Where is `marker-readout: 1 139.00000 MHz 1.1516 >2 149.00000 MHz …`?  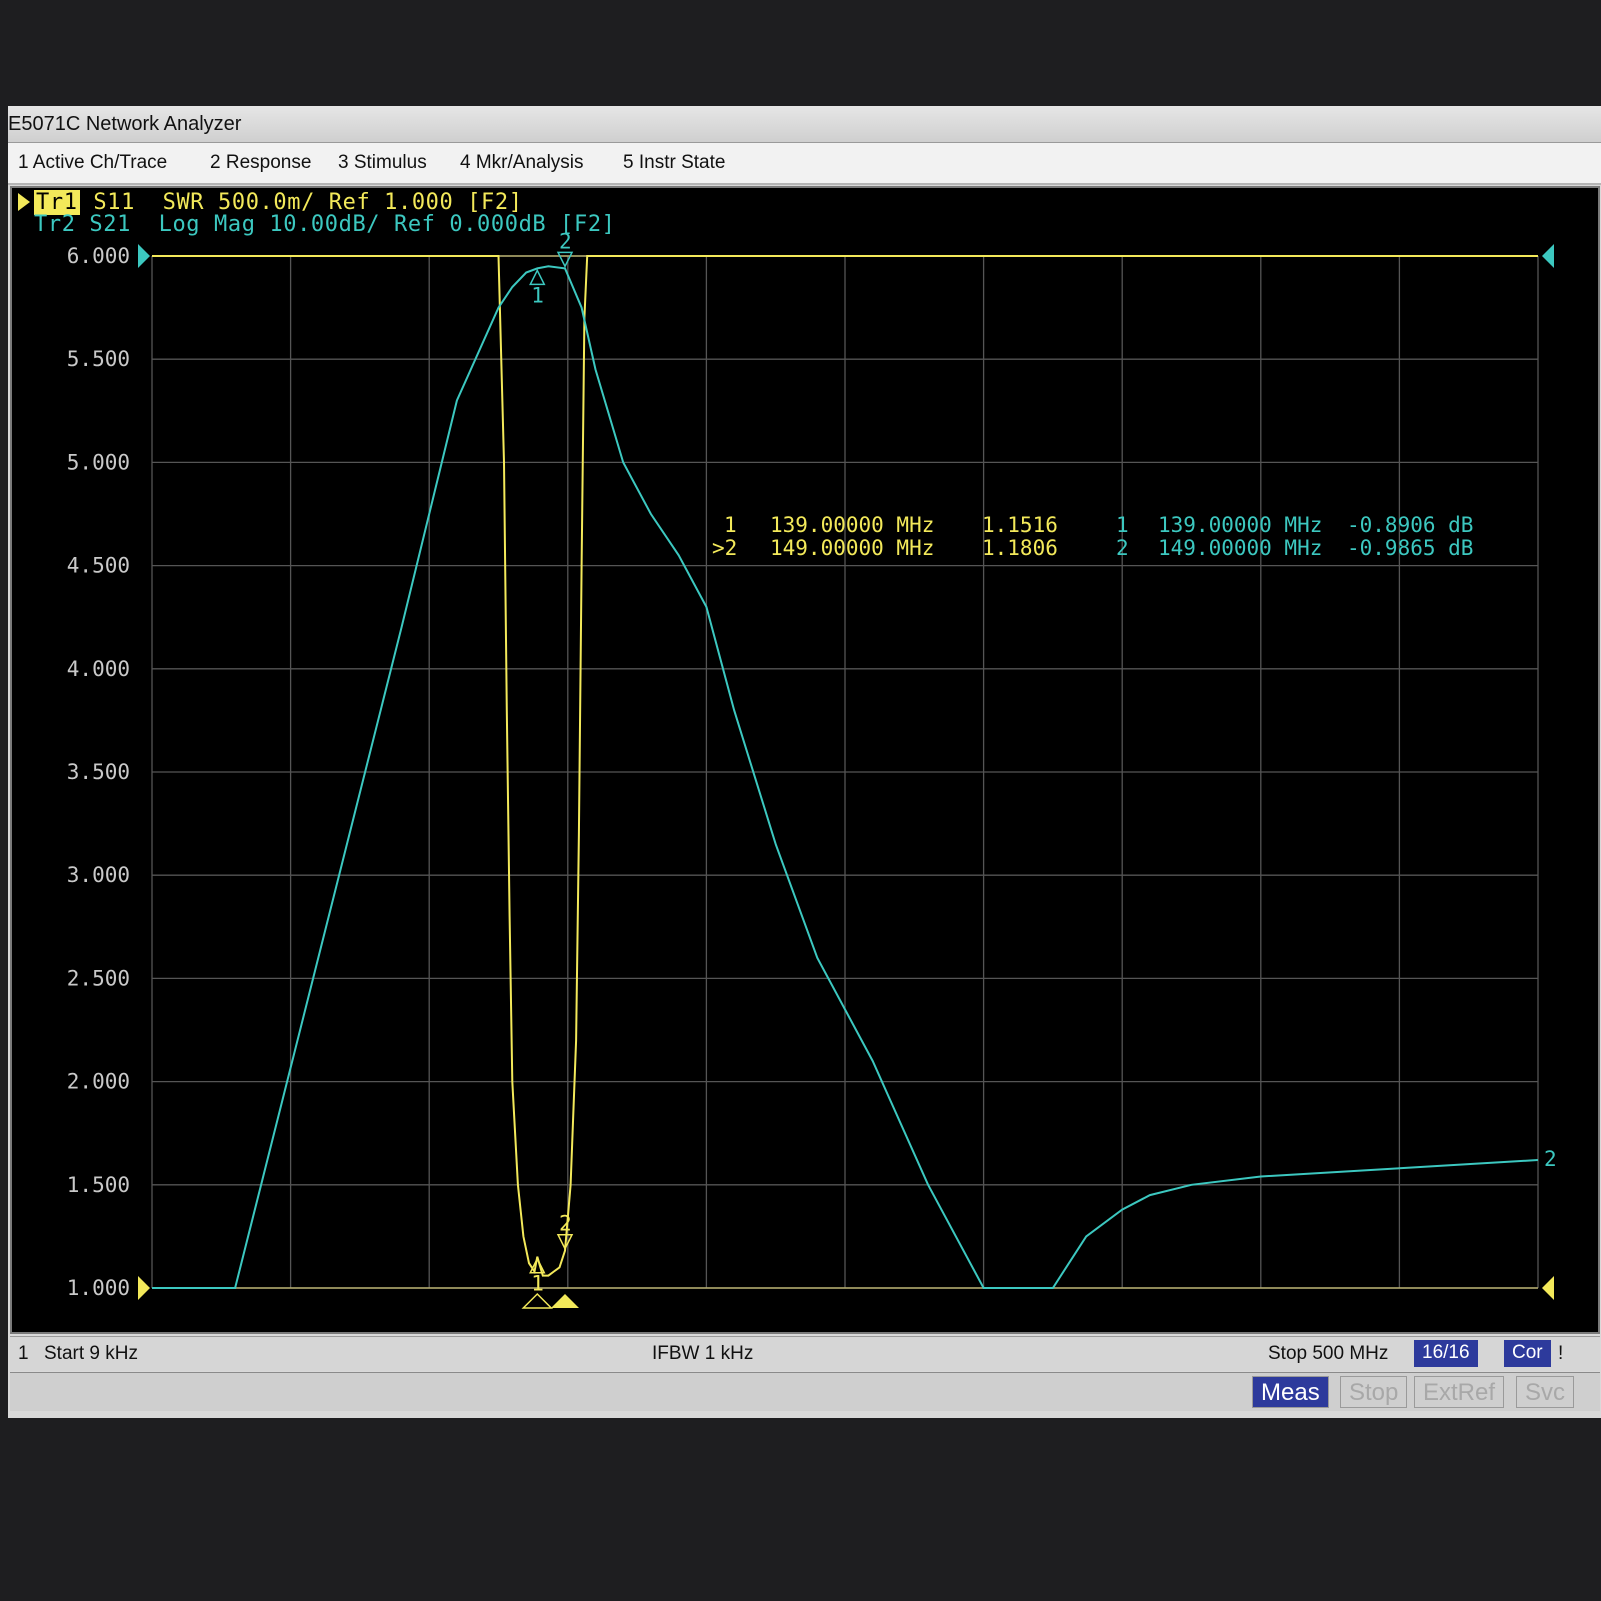
marker-readout: 1 139.00000 MHz 1.1516 >2 149.00000 MHz … is located at coordinates (1092, 536).